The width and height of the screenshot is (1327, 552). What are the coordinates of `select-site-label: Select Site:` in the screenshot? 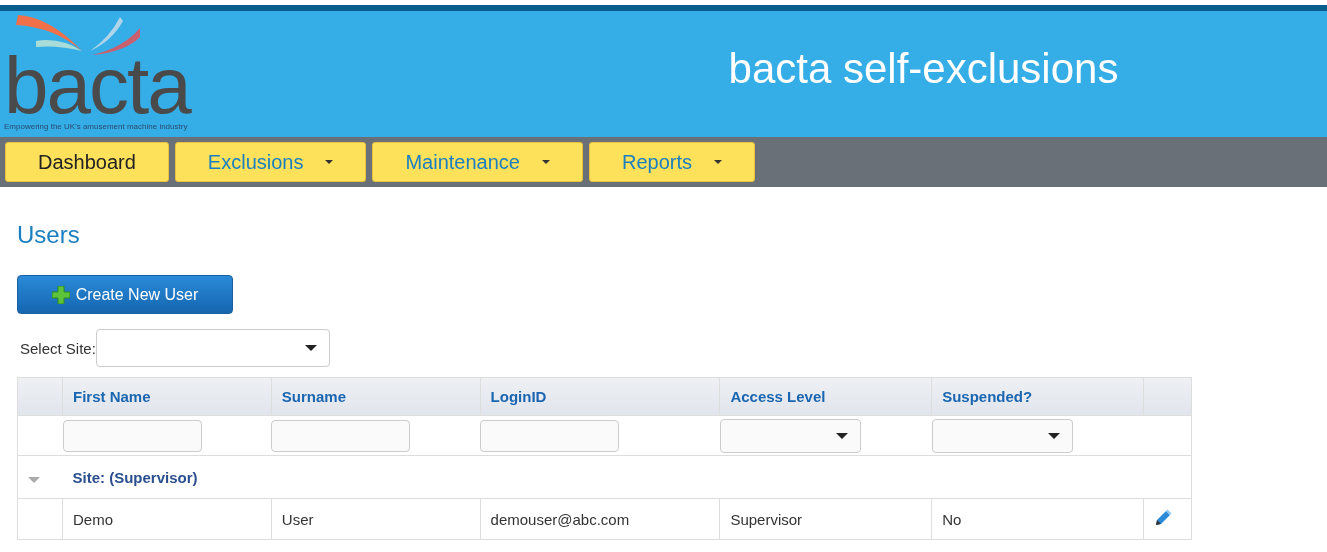 It's located at (58, 348).